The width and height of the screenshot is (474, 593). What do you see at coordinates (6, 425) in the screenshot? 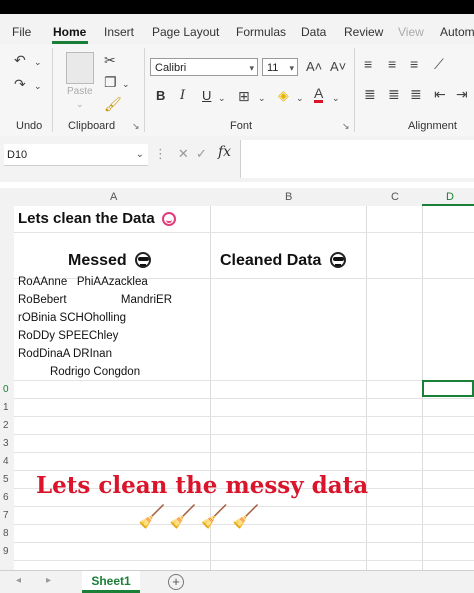
I see `row-header: 2` at bounding box center [6, 425].